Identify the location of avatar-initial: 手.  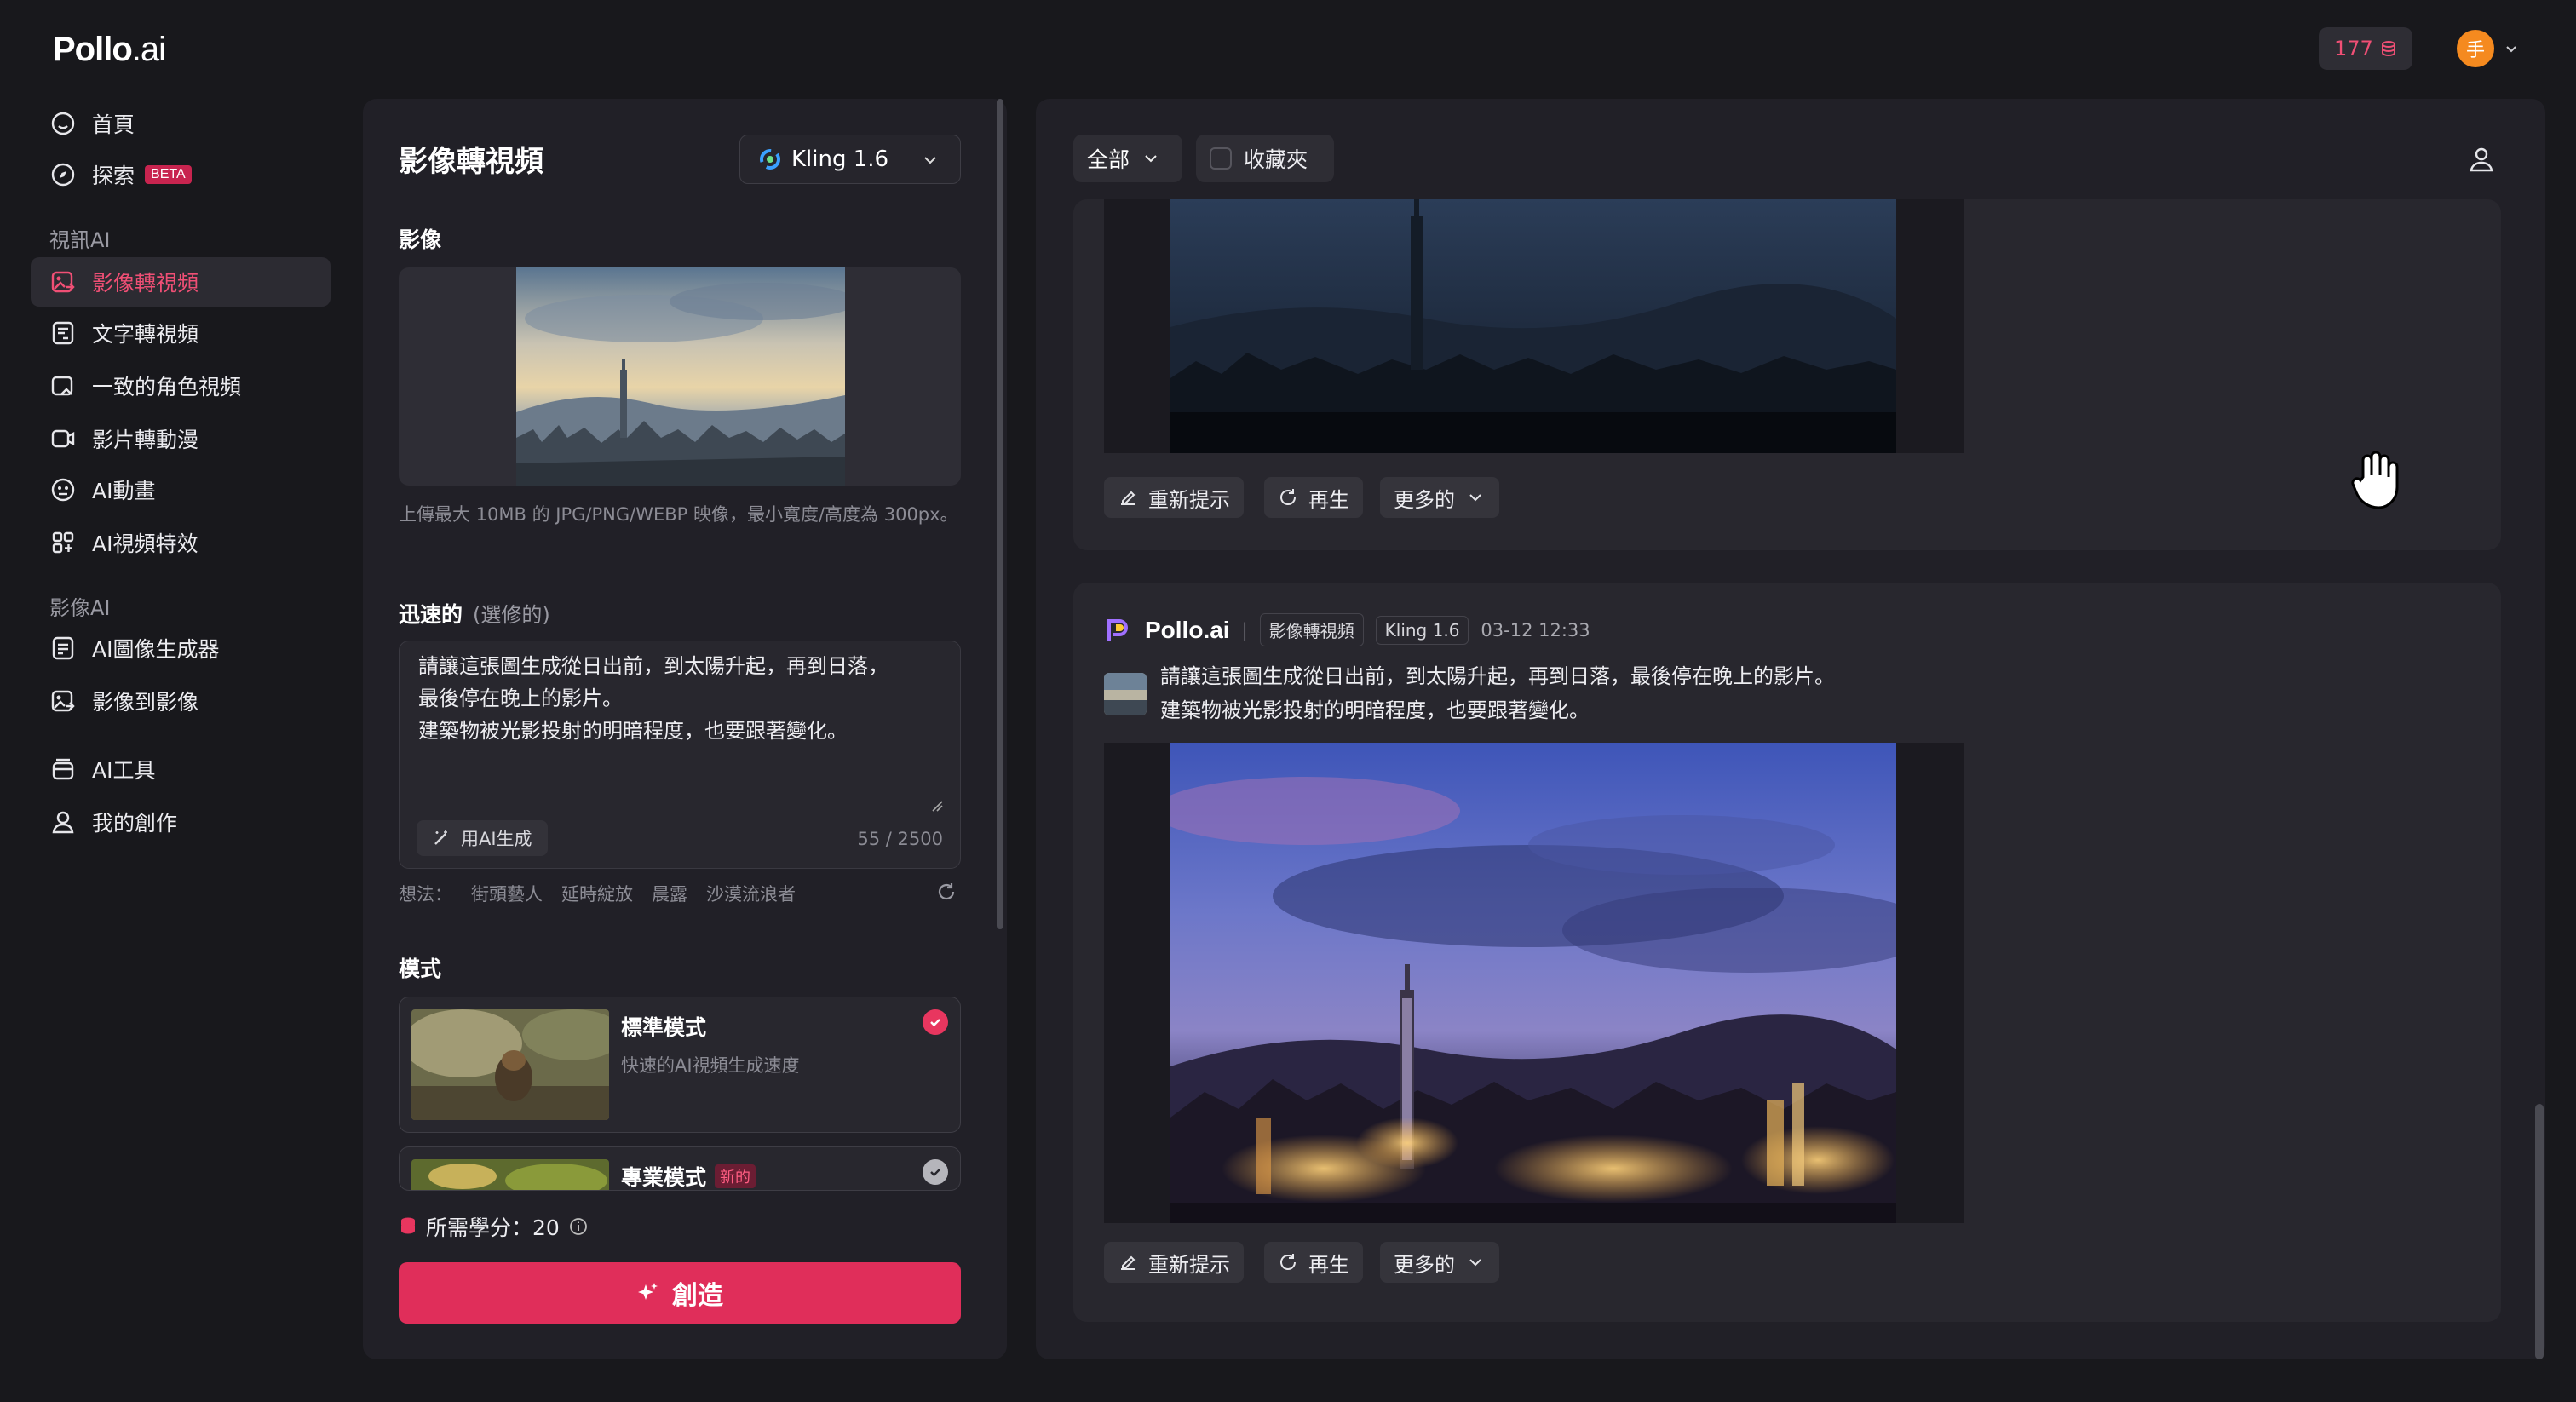
(2475, 50).